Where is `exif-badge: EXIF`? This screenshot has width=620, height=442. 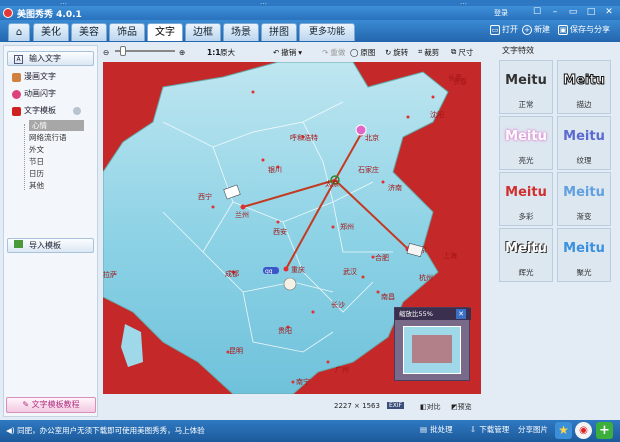 exif-badge: EXIF is located at coordinates (396, 405).